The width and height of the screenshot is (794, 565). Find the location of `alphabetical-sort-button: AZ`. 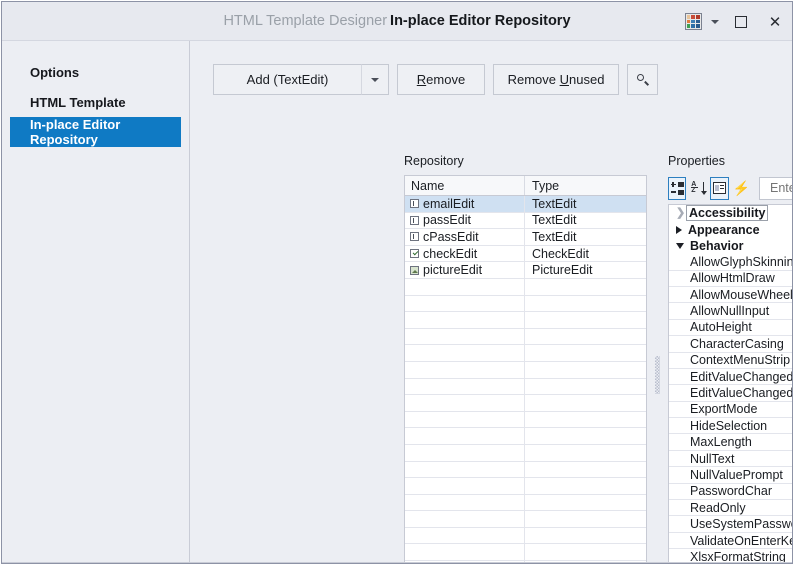

alphabetical-sort-button: AZ is located at coordinates (698, 188).